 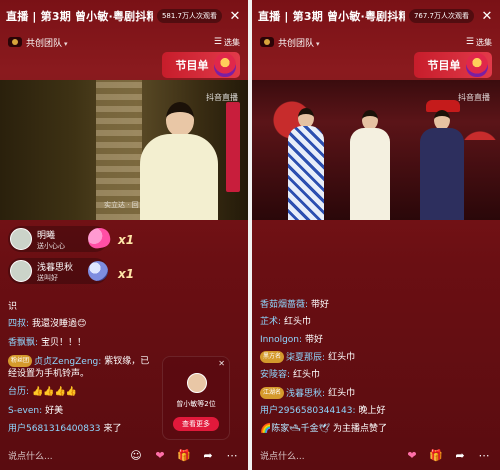 I want to click on chat-message: 识, so click(x=12, y=307).